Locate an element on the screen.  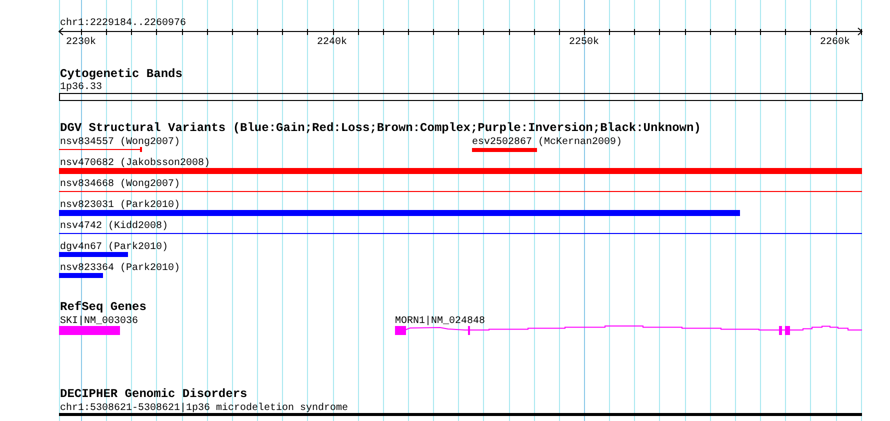
feature-label: chr1:5308621-5308621|1p36 microdeletion syndrome is located at coordinates (204, 408).